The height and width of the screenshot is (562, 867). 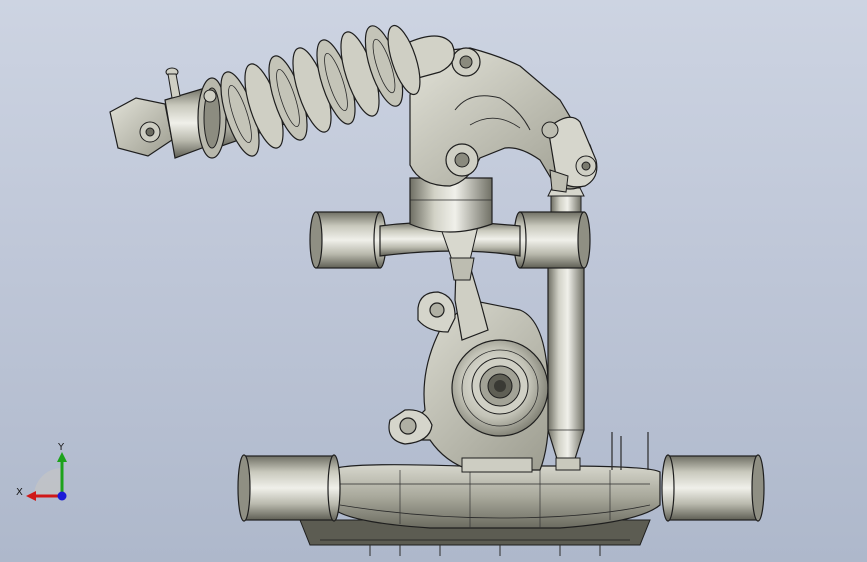 I want to click on axis-triad-graphic, so click(x=46, y=476).